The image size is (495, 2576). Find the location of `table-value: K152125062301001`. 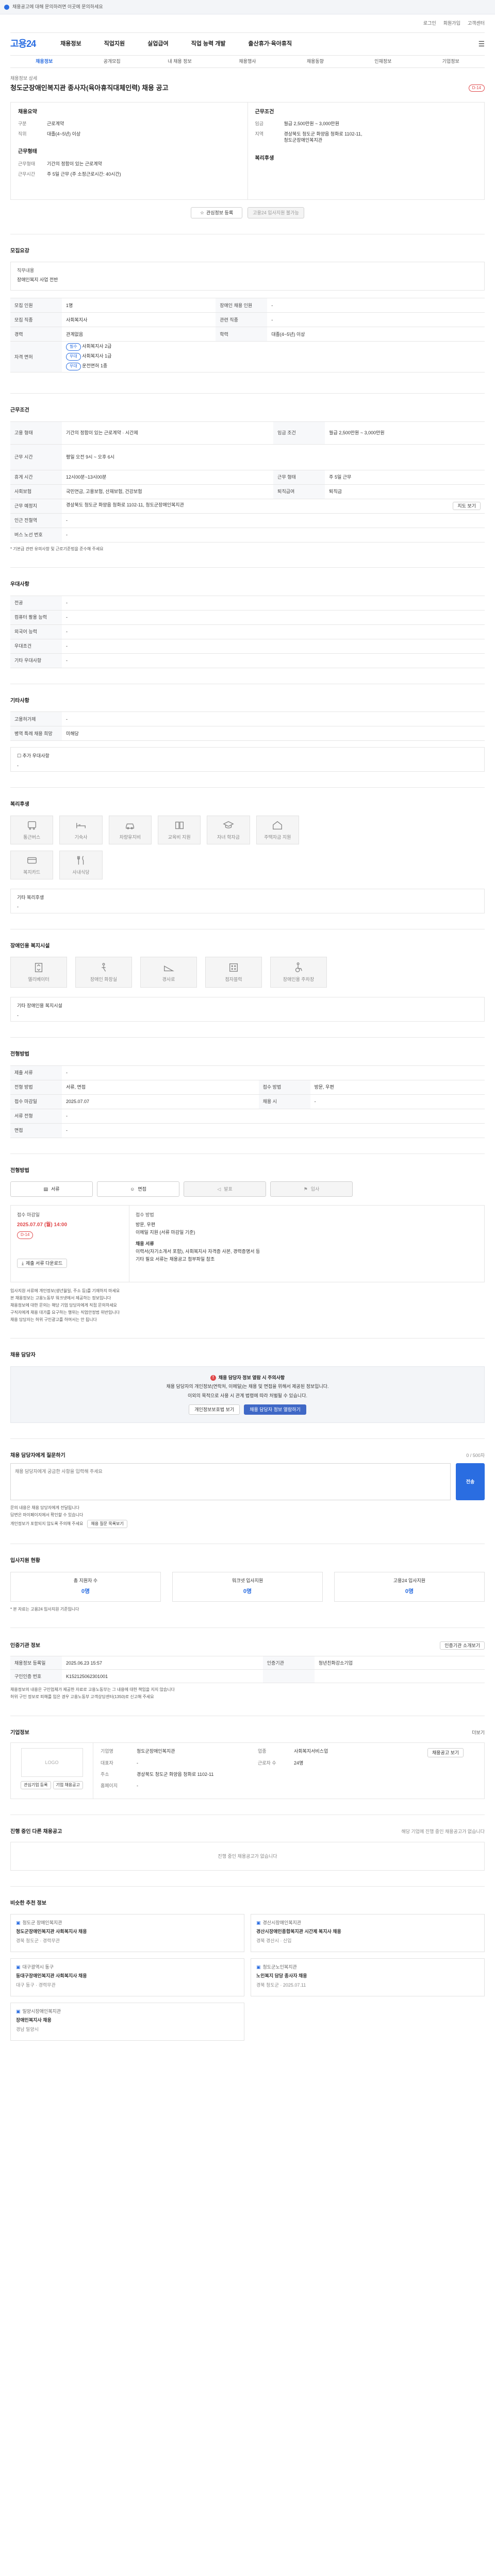

table-value: K152125062301001 is located at coordinates (163, 1676).